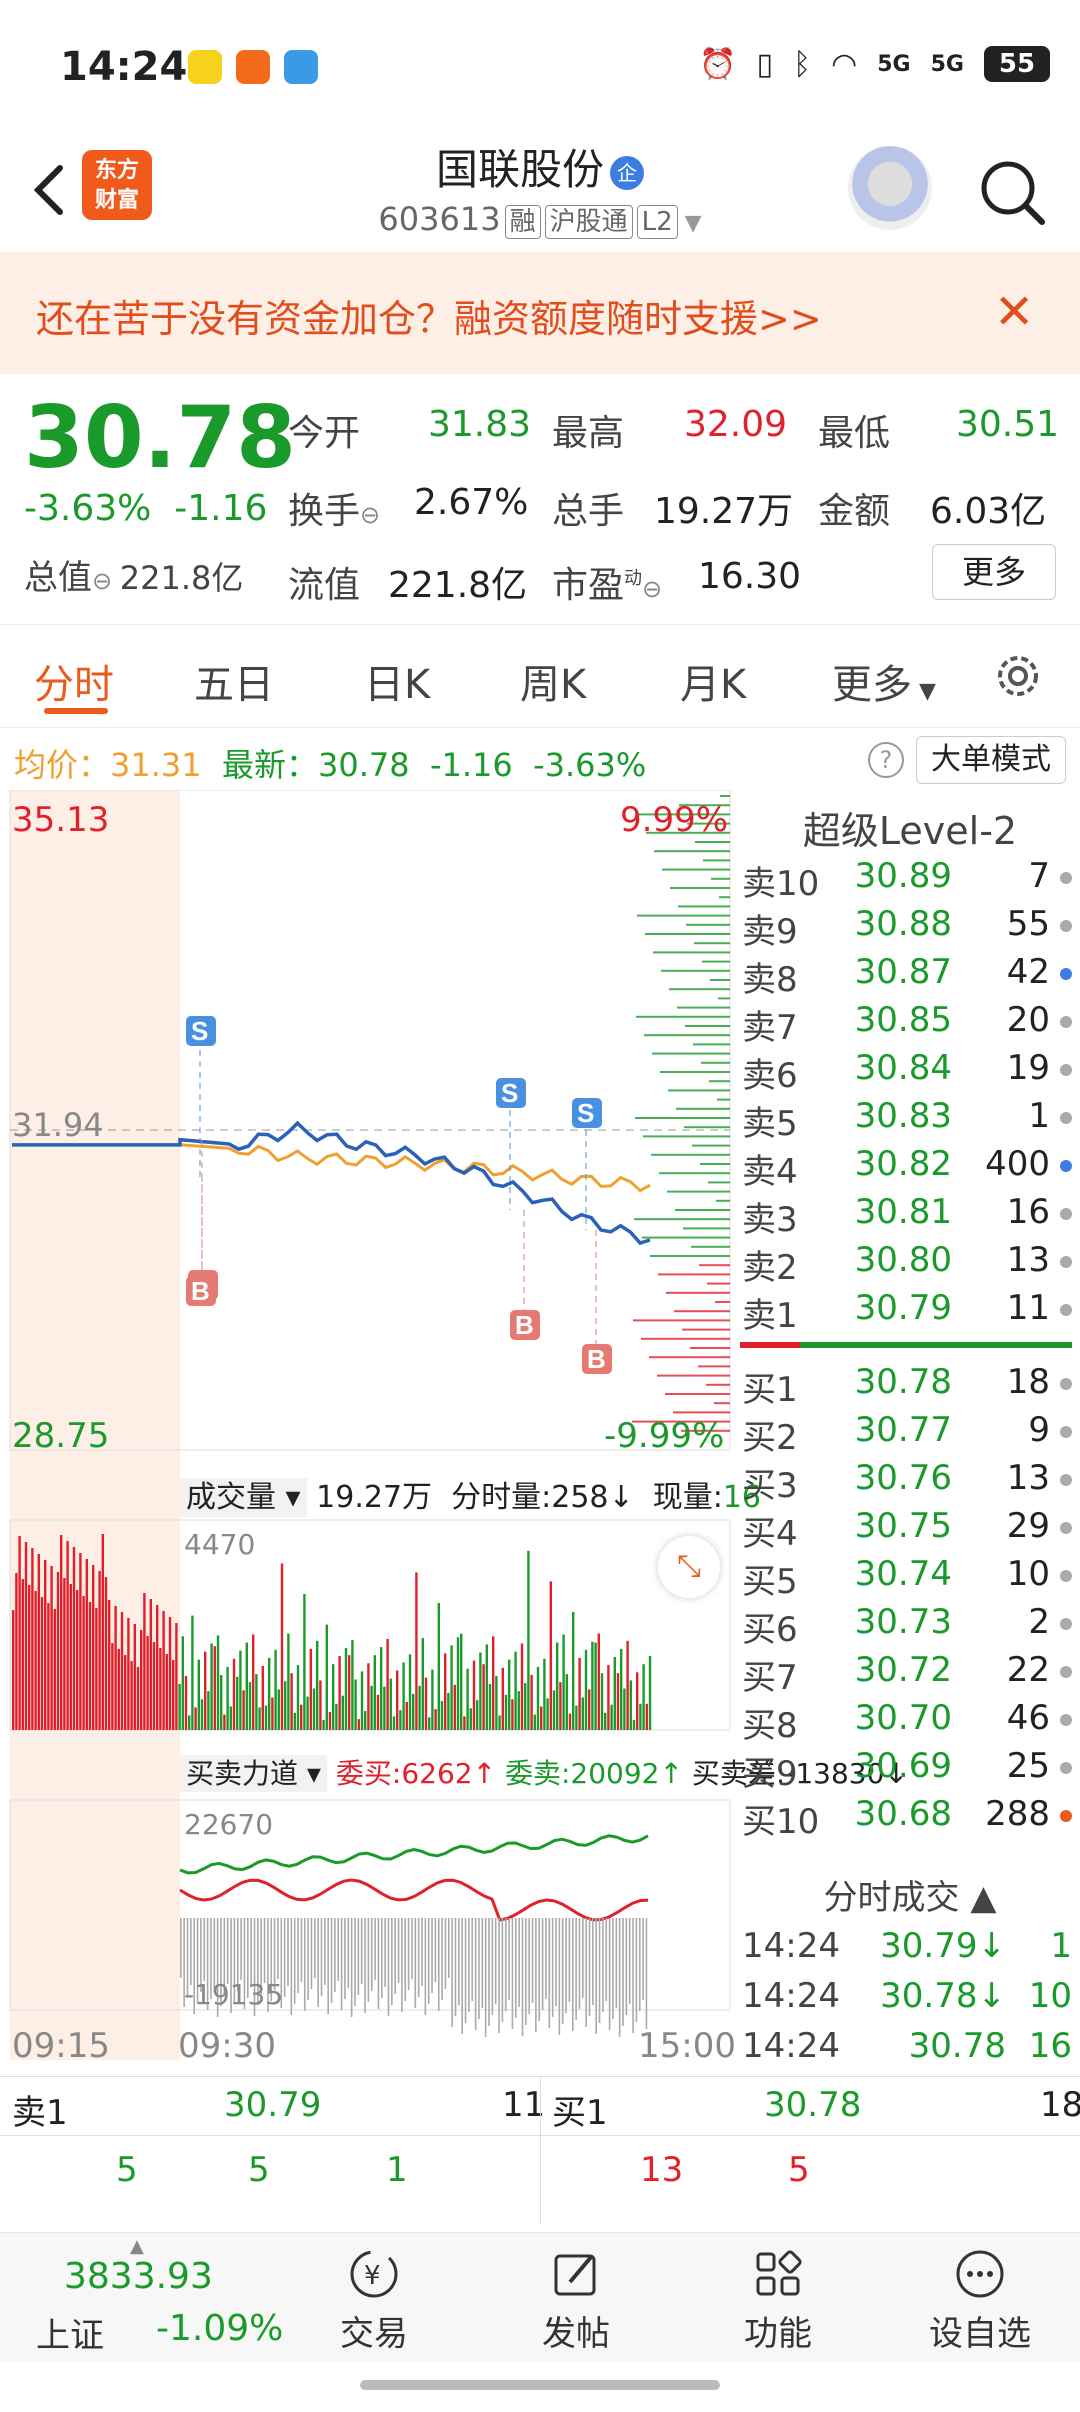 The image size is (1080, 2412). Describe the element at coordinates (259, 2170) in the screenshot. I see `ask-queue-item: 5` at that location.